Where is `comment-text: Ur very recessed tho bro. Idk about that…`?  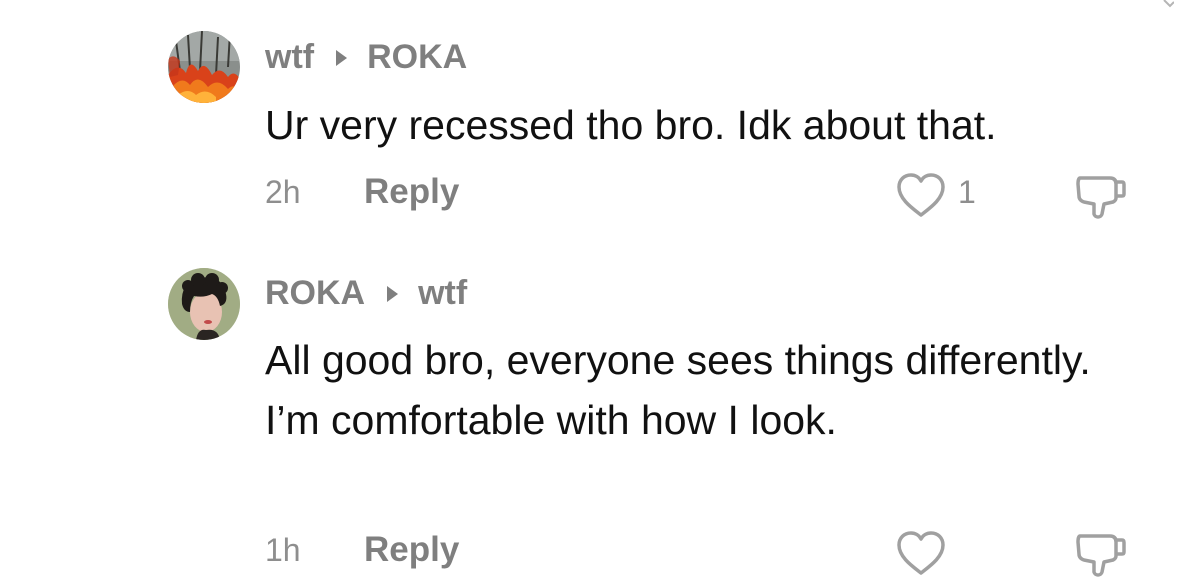 comment-text: Ur very recessed tho bro. Idk about that… is located at coordinates (631, 125).